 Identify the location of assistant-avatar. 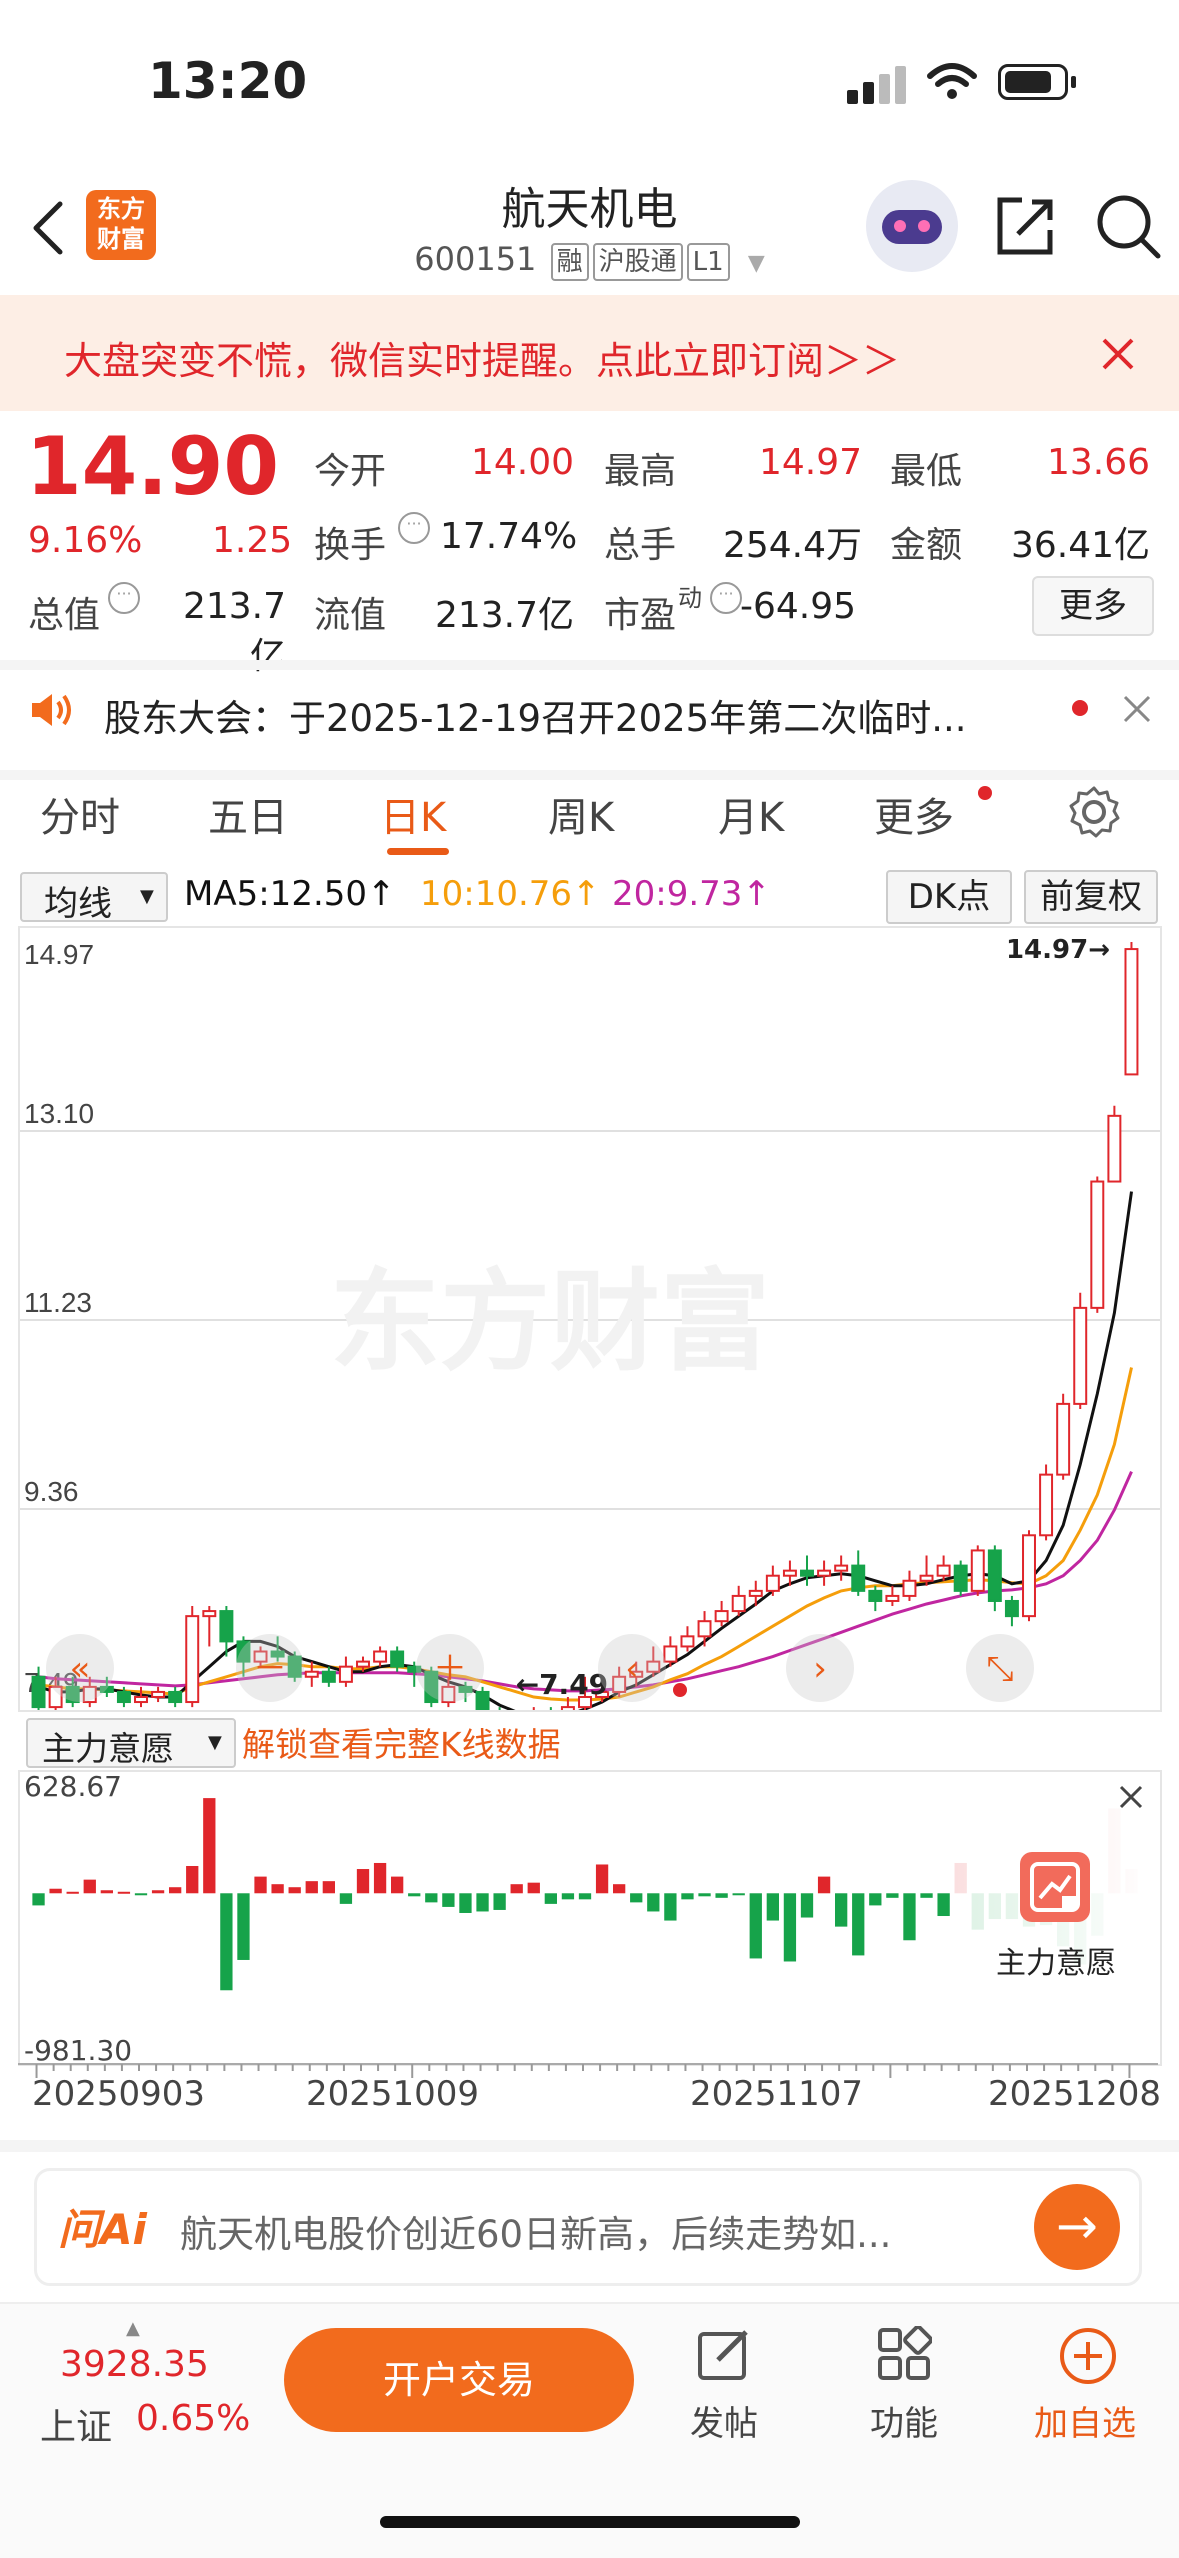
(912, 226).